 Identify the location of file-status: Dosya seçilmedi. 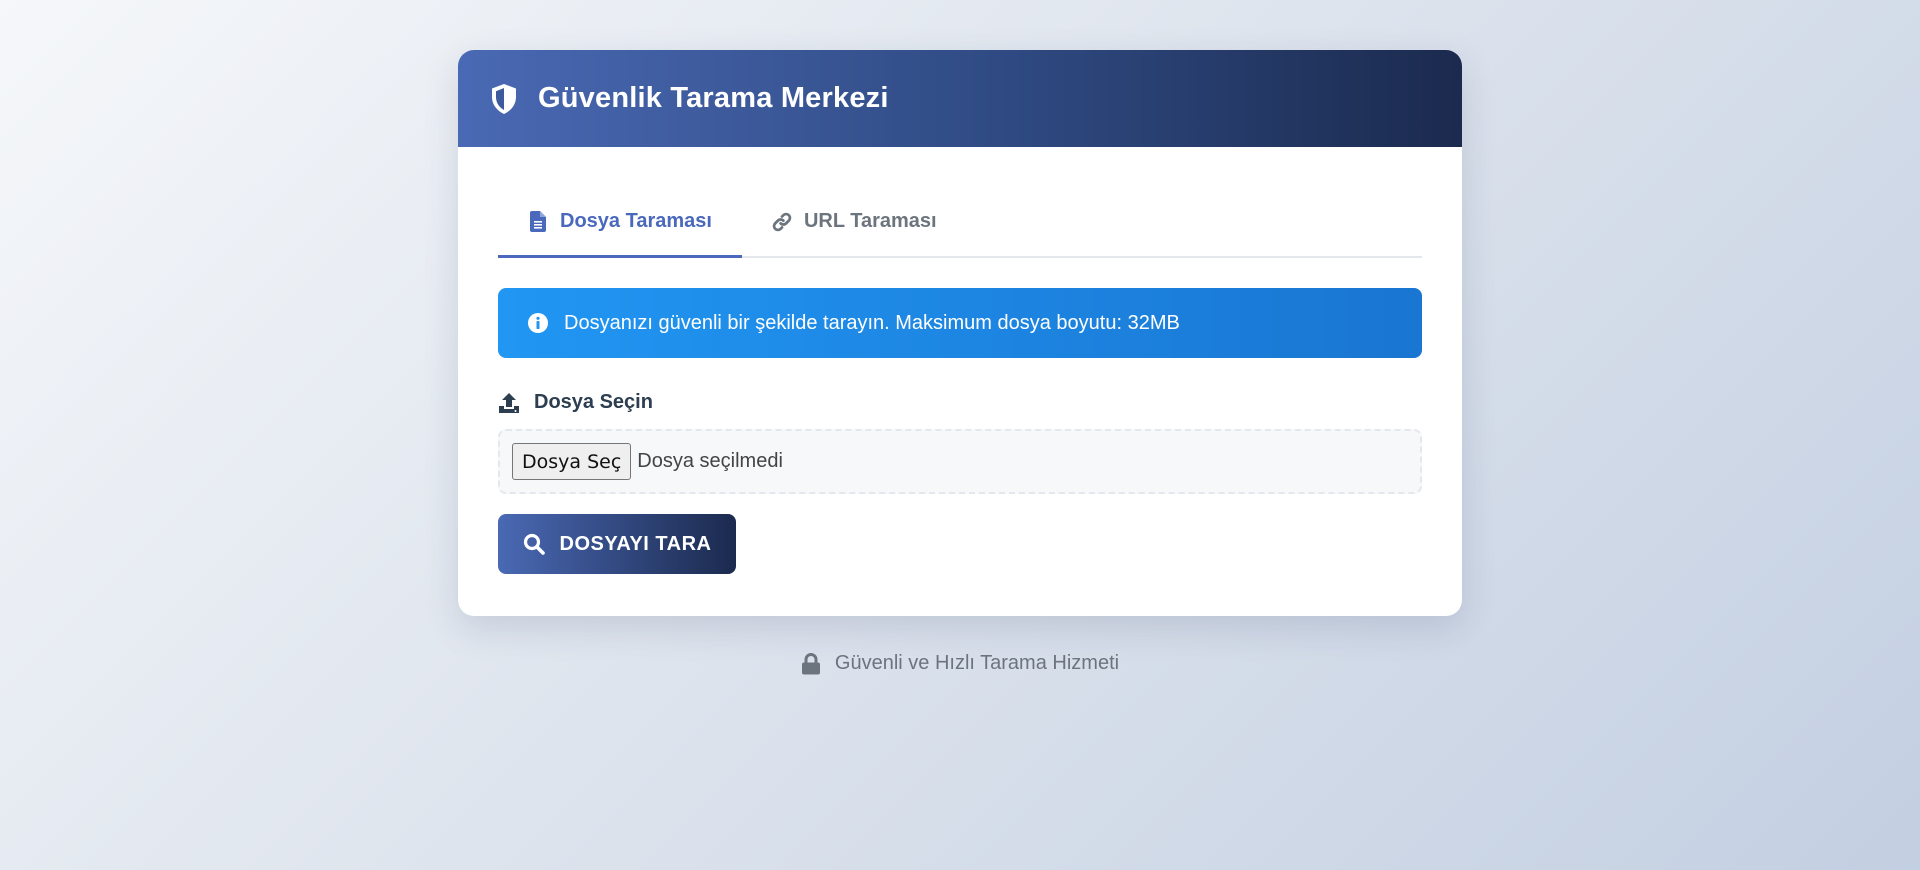
(710, 461).